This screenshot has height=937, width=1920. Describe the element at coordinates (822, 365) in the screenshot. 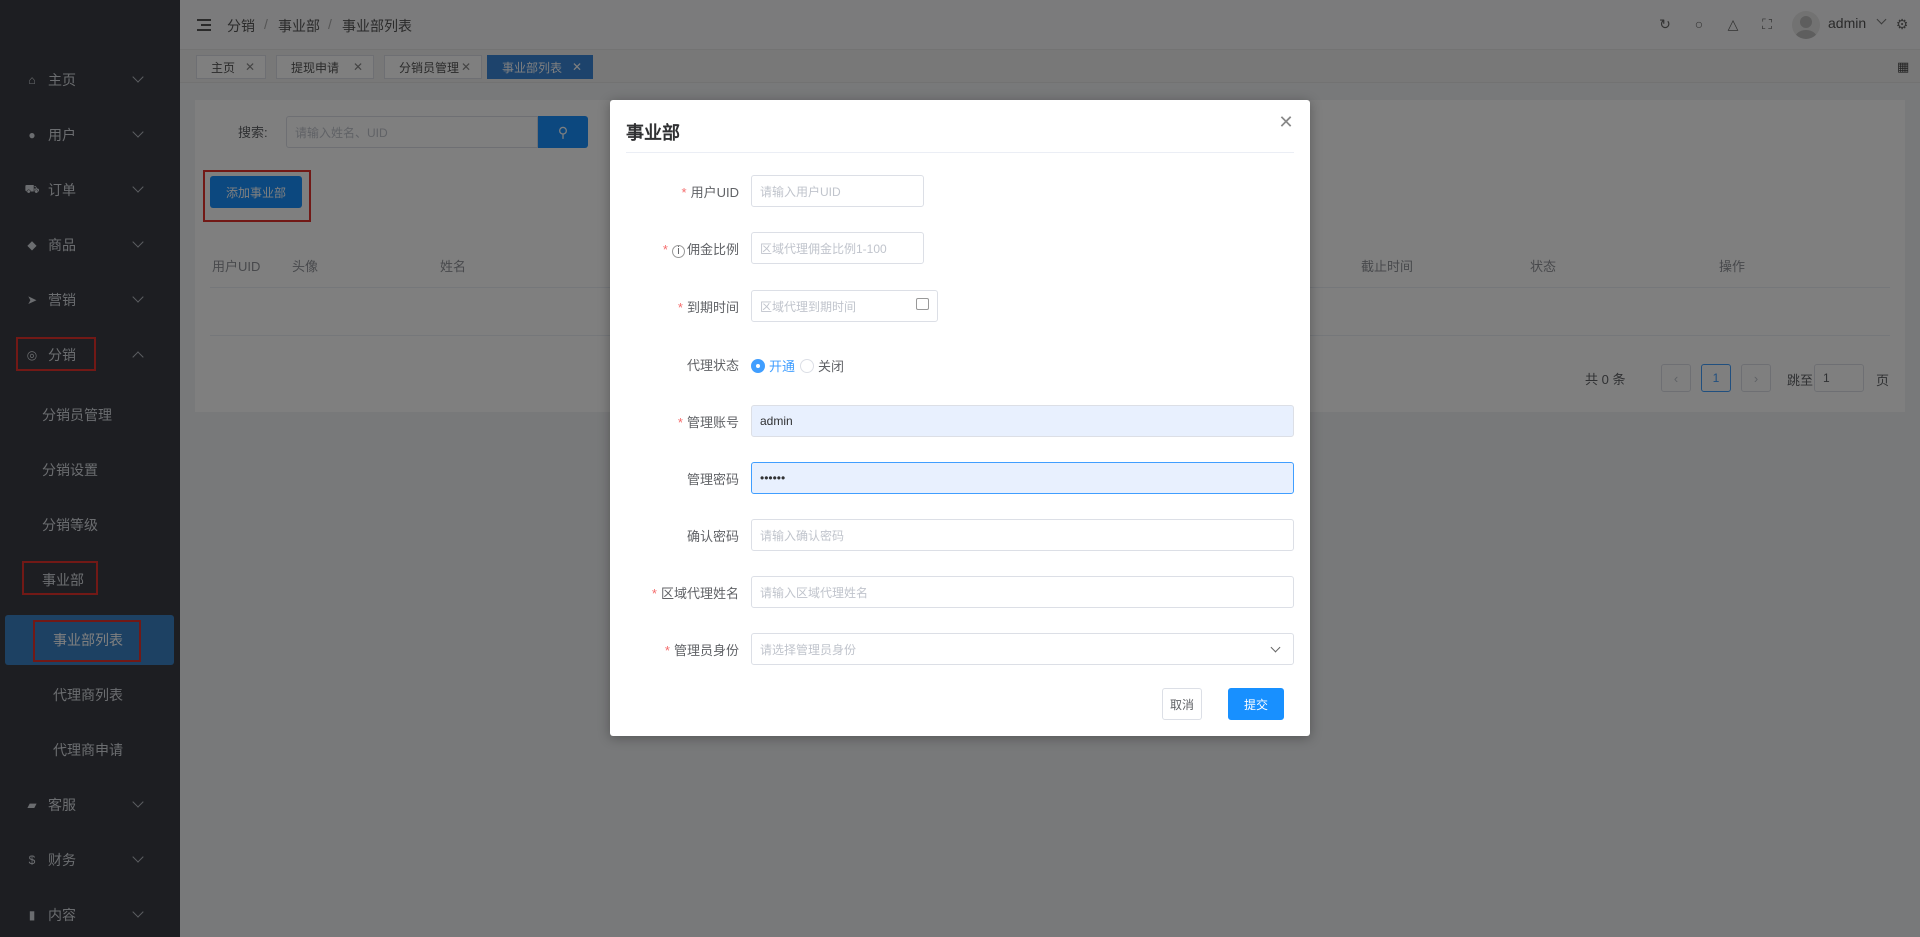

I see `status-radio-close: 关闭` at that location.